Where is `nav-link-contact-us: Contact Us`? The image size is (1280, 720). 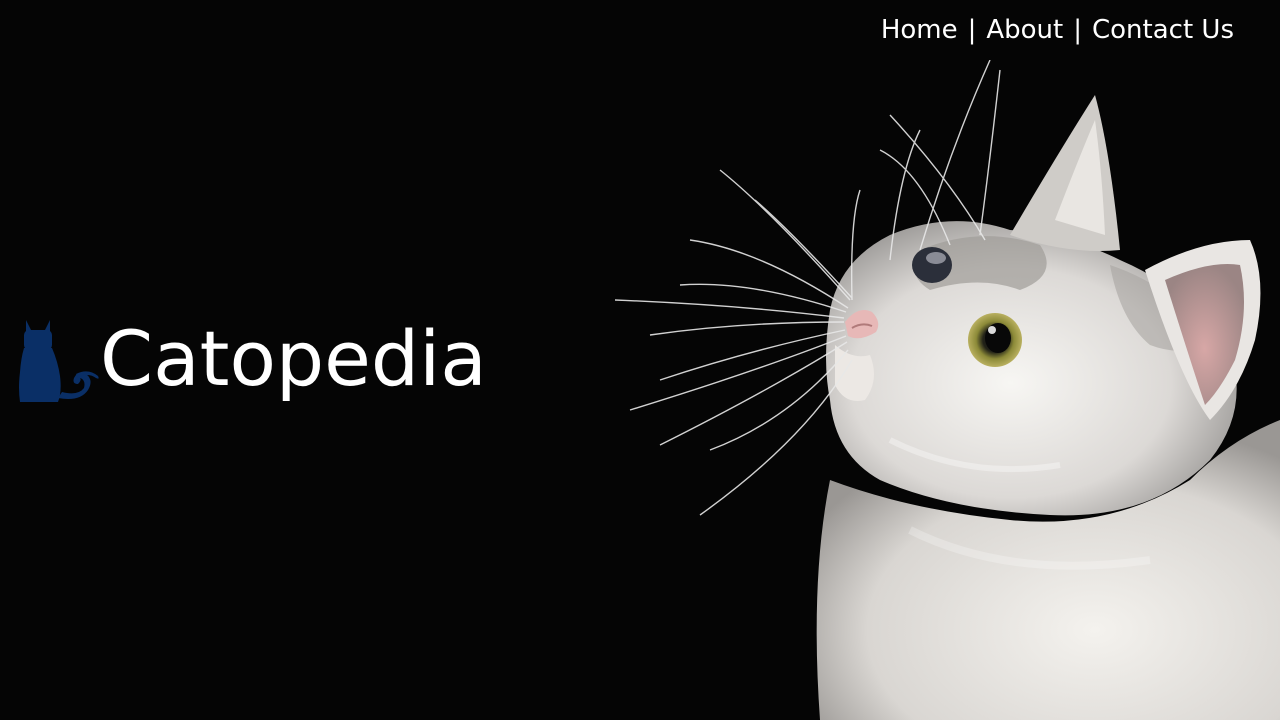
nav-link-contact-us: Contact Us is located at coordinates (1163, 30).